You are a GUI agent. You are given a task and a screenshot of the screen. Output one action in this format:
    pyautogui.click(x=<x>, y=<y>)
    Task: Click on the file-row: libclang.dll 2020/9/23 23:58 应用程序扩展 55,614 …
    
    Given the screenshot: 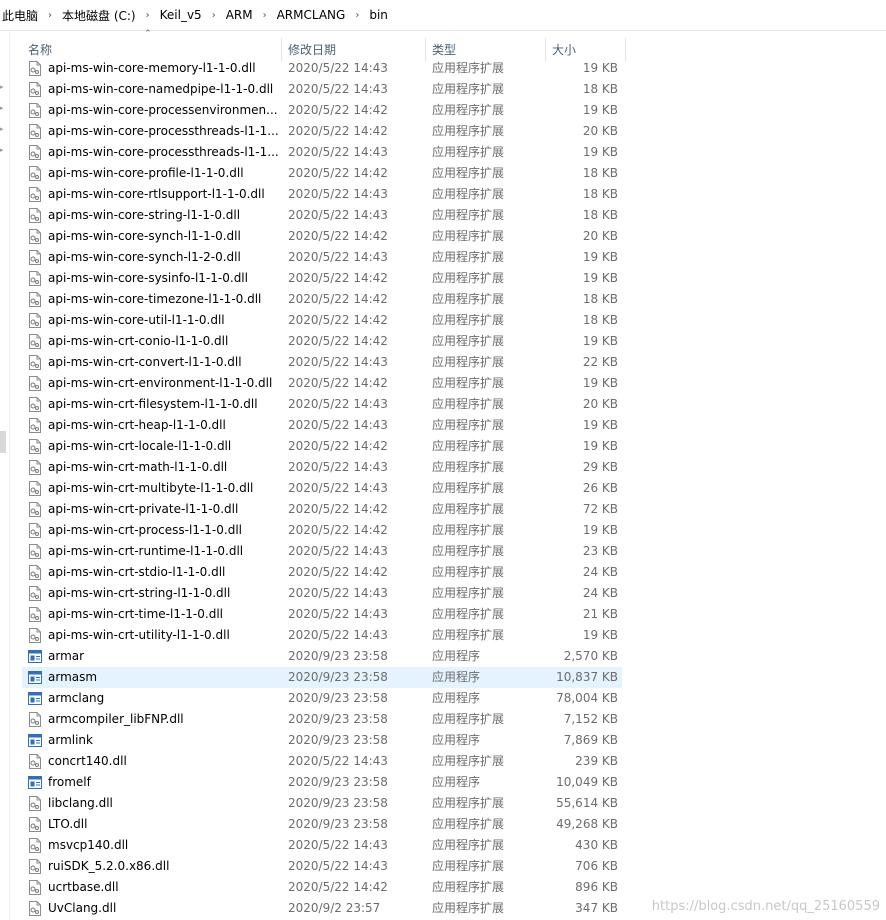 What is the action you would take?
    pyautogui.click(x=322, y=803)
    